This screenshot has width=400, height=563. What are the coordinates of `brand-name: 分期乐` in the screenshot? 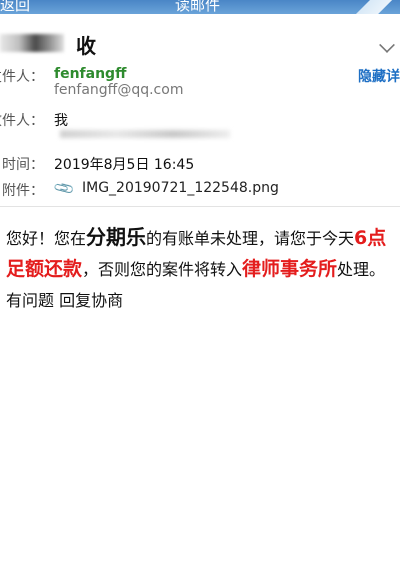 It's located at (116, 237).